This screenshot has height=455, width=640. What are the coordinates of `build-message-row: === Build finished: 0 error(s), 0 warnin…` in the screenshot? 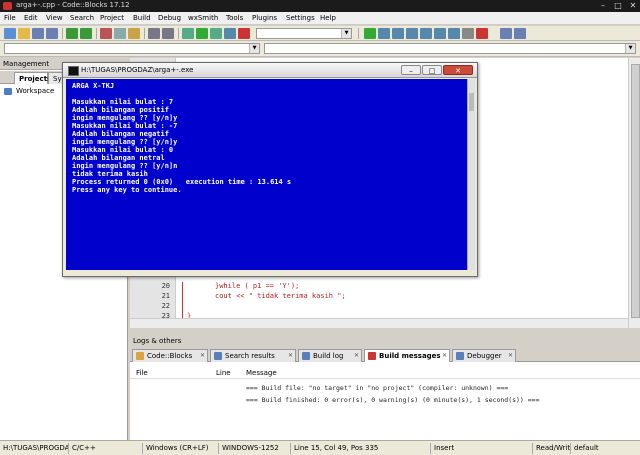 It's located at (393, 400).